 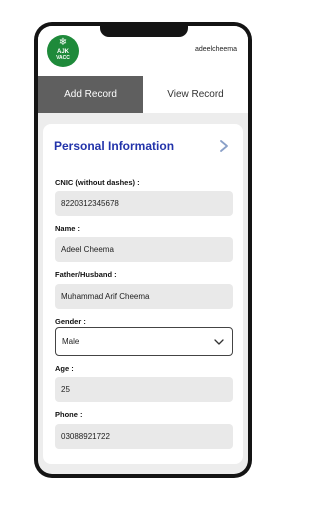 I want to click on phone-field: 03088921722, so click(x=144, y=436).